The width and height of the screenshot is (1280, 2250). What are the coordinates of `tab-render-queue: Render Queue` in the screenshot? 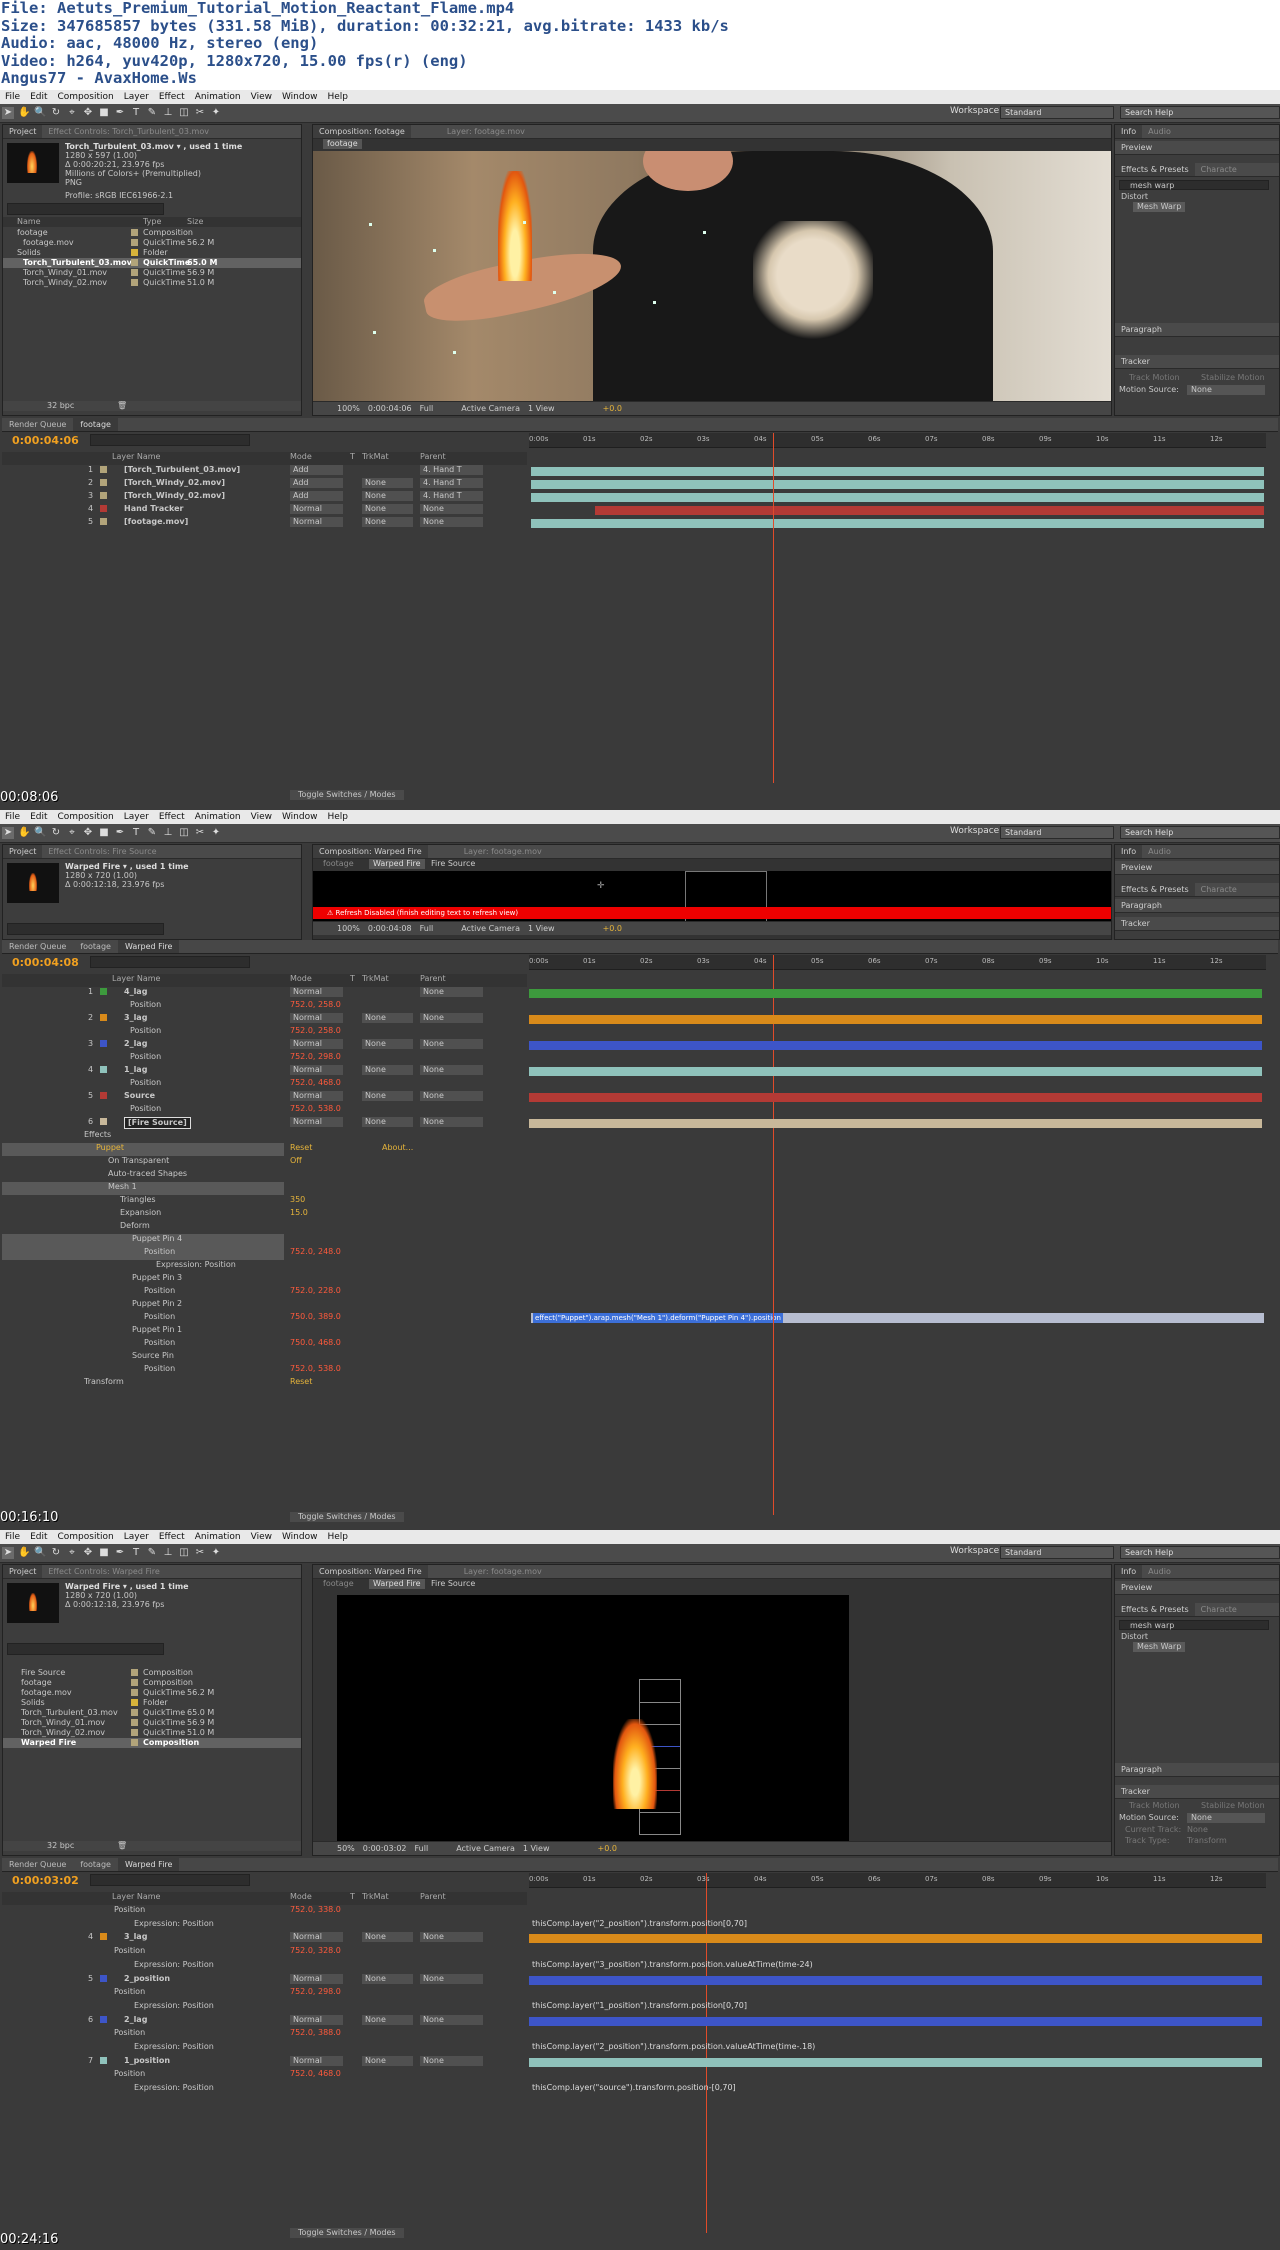 It's located at (37, 946).